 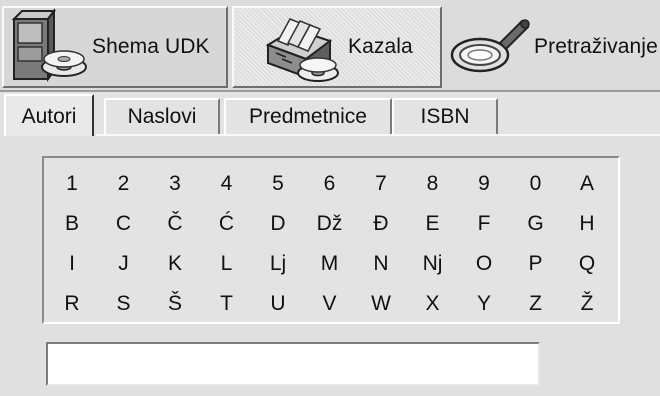 I want to click on letter-button: X, so click(x=433, y=304).